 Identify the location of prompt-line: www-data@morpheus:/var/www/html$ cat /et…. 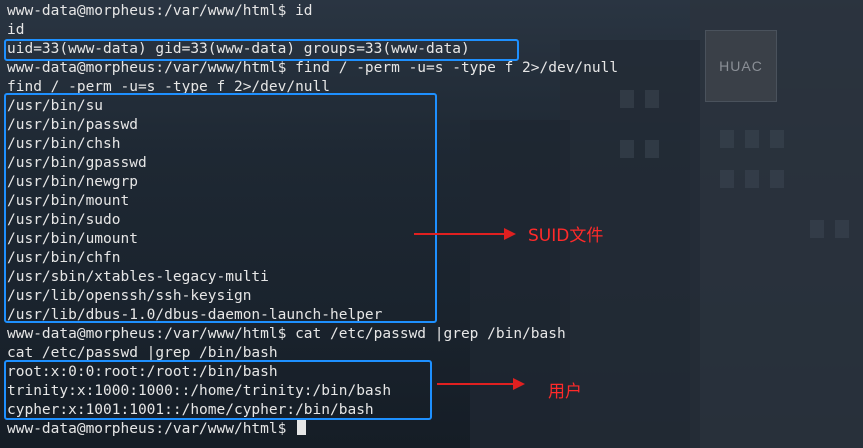
(286, 334).